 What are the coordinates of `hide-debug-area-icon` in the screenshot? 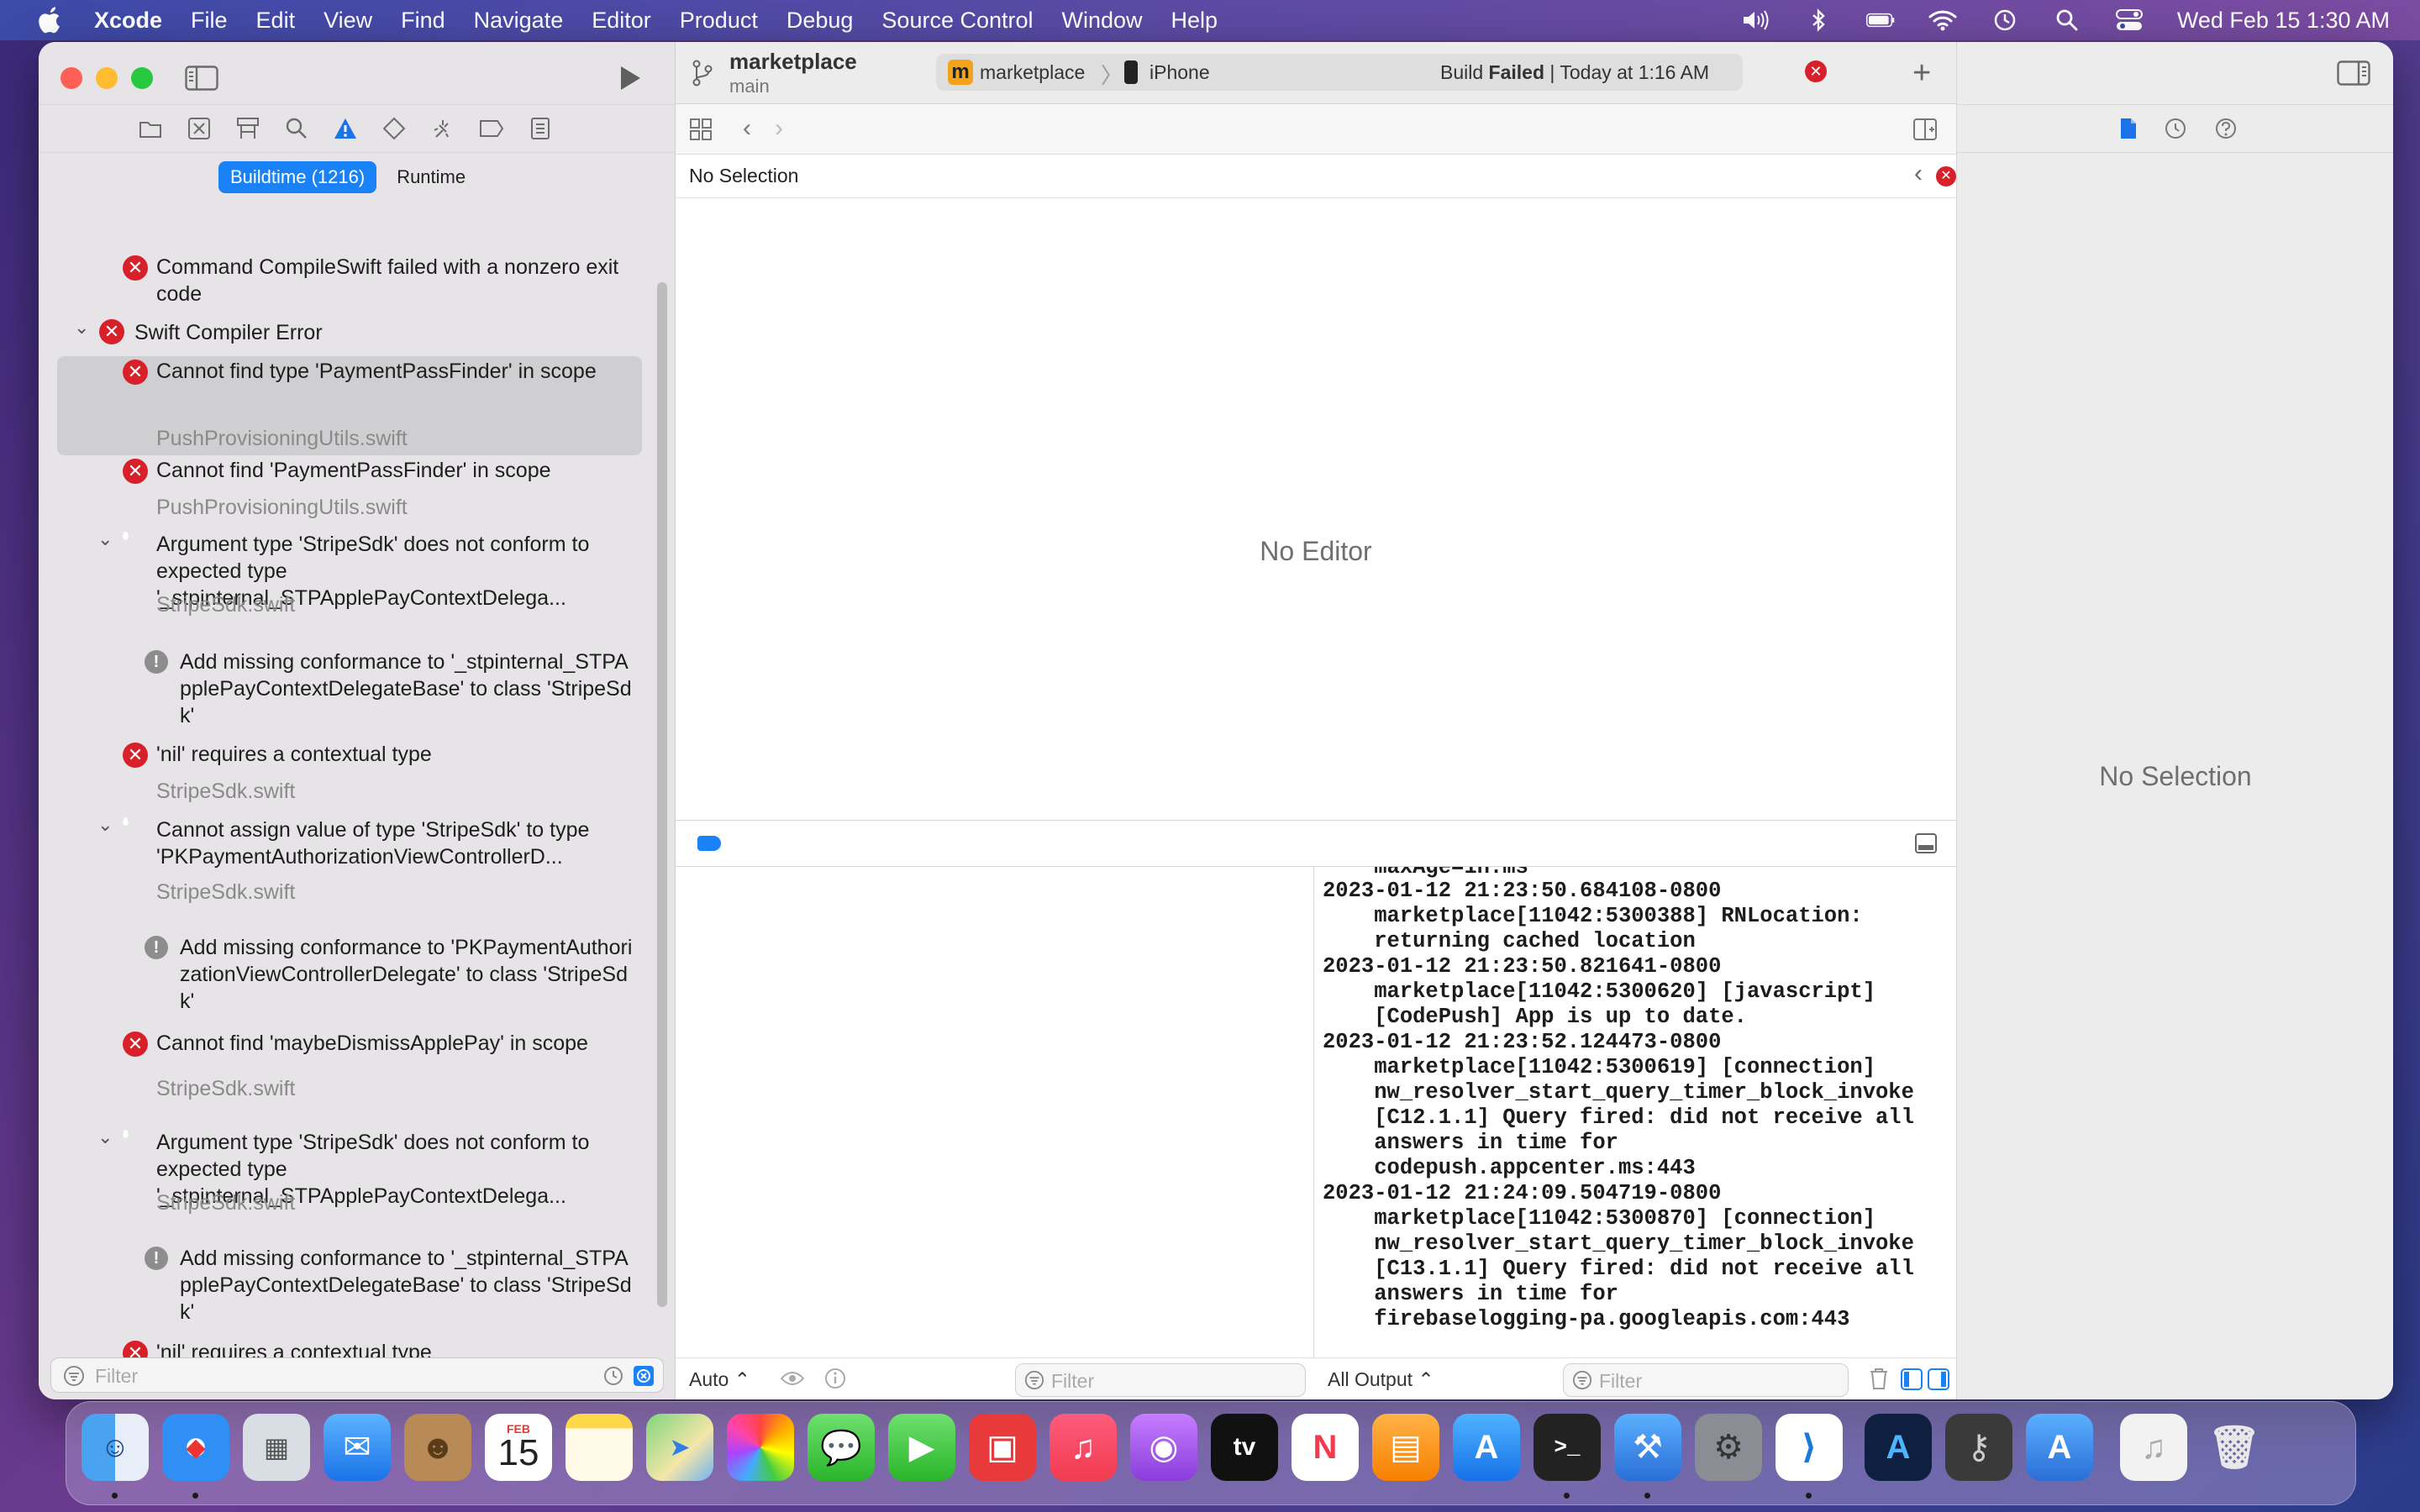 It's located at (1926, 845).